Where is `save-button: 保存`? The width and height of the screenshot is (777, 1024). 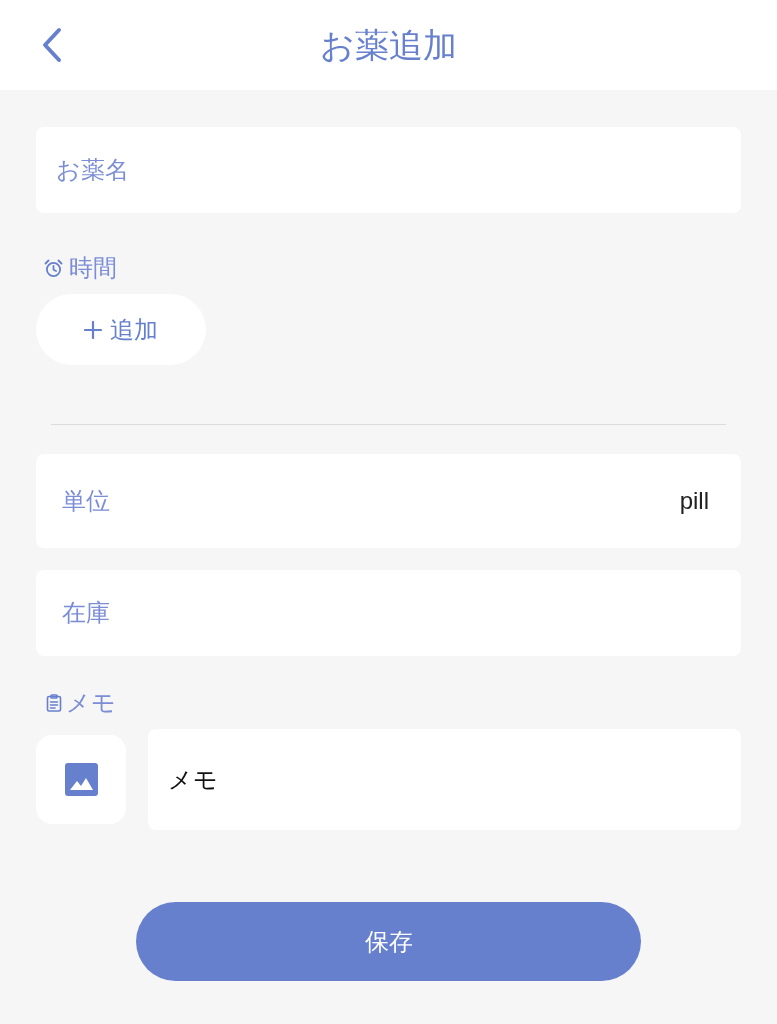
save-button: 保存 is located at coordinates (388, 941).